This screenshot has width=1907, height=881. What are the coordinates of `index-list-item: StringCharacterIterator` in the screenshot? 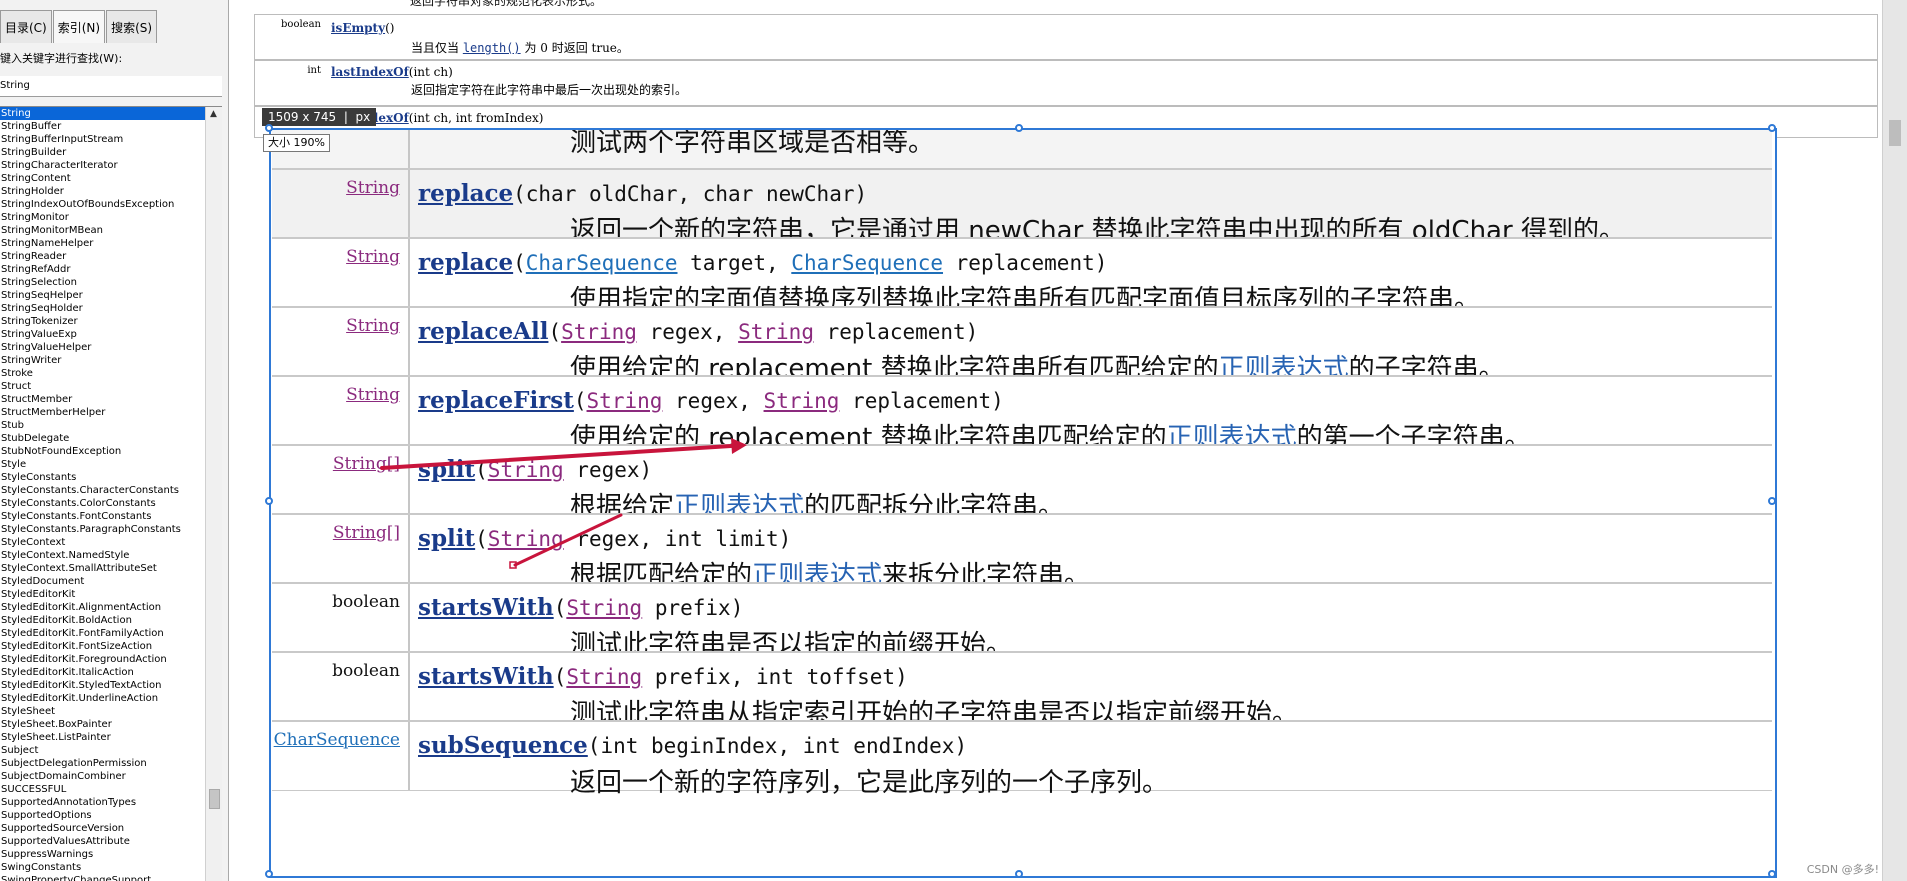 It's located at (103, 165).